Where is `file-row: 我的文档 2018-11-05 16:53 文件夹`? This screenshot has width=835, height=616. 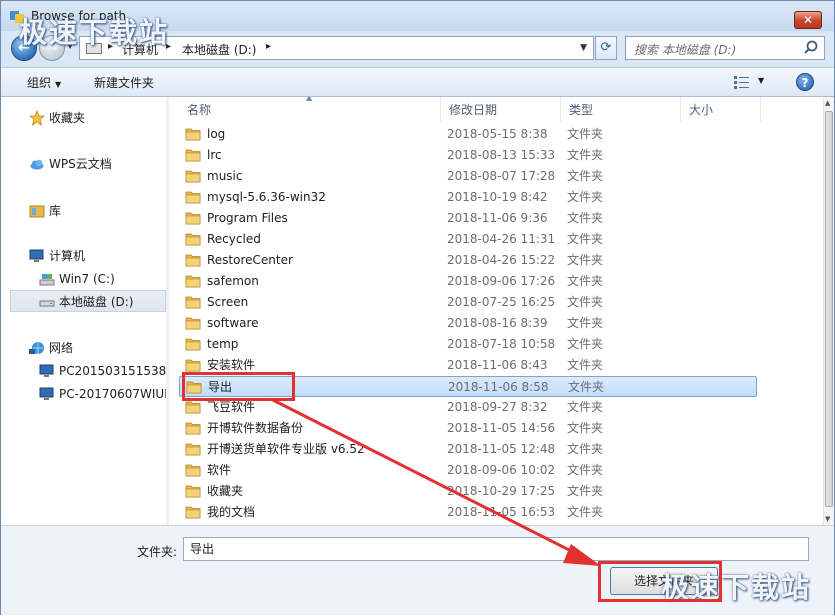
file-row: 我的文档 2018-11-05 16:53 文件夹 is located at coordinates (468, 512).